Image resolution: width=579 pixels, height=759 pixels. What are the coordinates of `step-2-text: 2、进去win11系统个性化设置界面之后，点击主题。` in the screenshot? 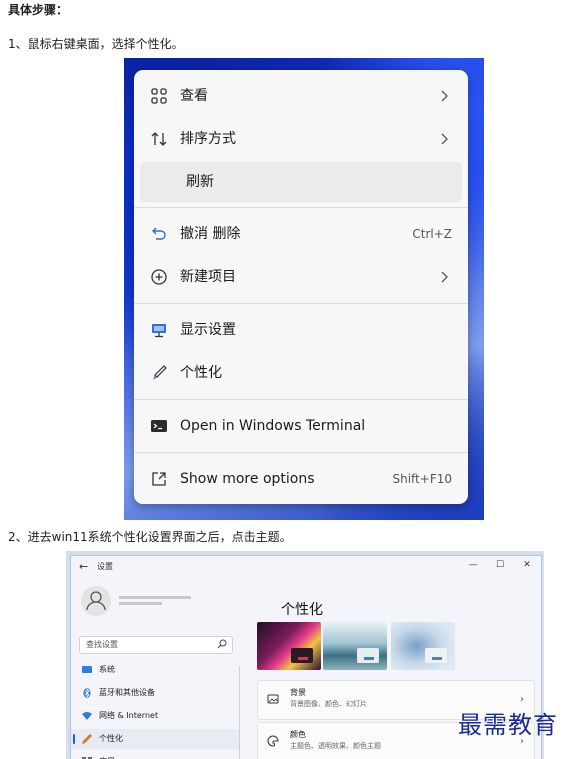 It's located at (150, 537).